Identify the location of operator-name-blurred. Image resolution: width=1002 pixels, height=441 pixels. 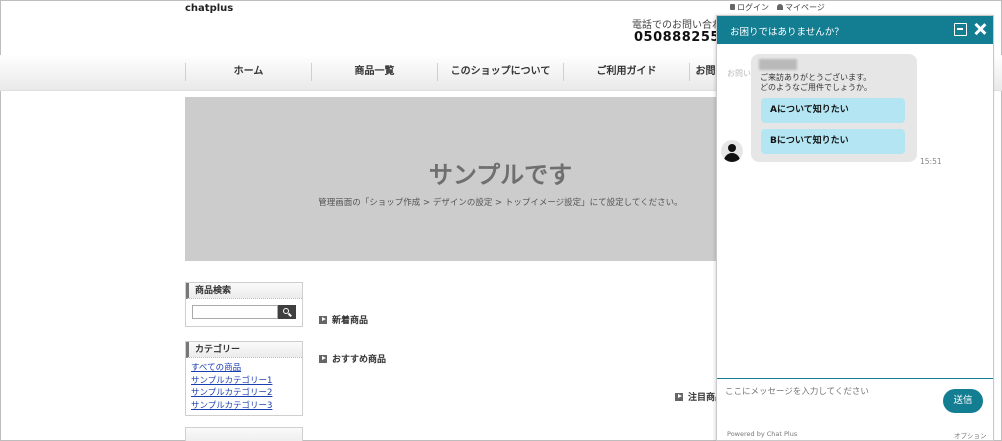
(778, 64).